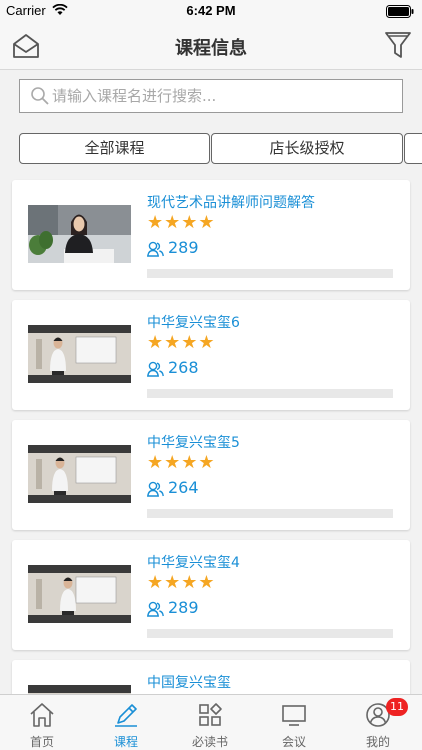  What do you see at coordinates (378, 722) in the screenshot?
I see `tab-mine: 11 我的` at bounding box center [378, 722].